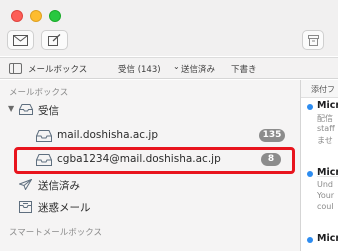 The image size is (338, 251). I want to click on minimize-window-button, so click(36, 16).